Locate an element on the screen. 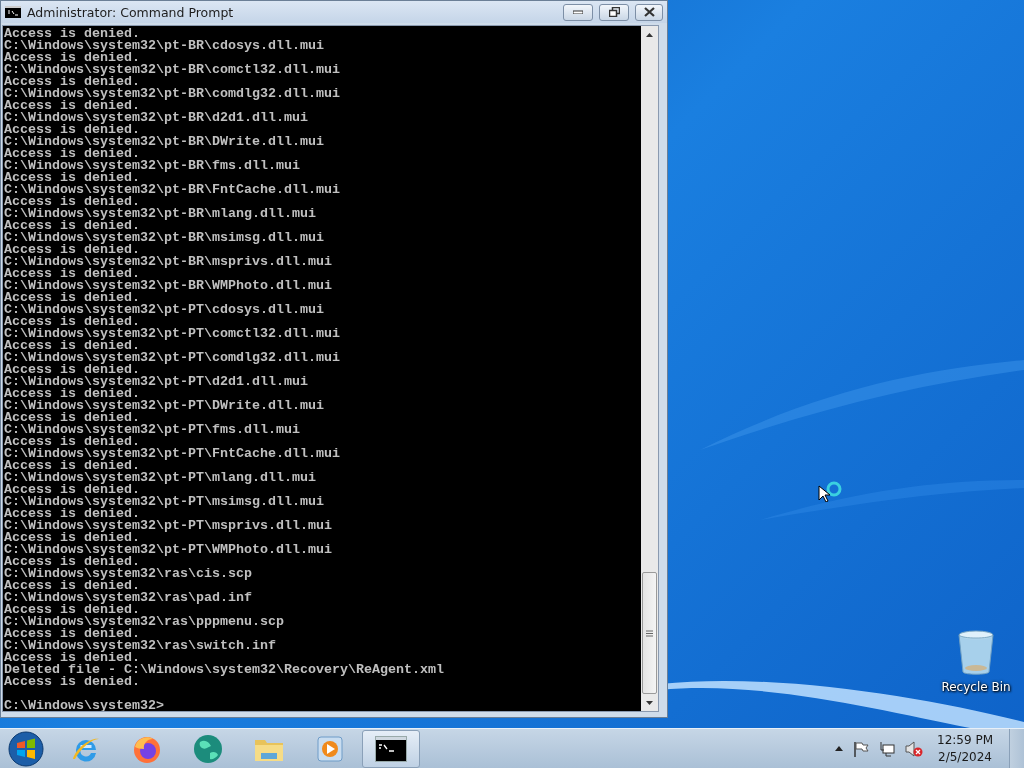  start-button is located at coordinates (26, 748).